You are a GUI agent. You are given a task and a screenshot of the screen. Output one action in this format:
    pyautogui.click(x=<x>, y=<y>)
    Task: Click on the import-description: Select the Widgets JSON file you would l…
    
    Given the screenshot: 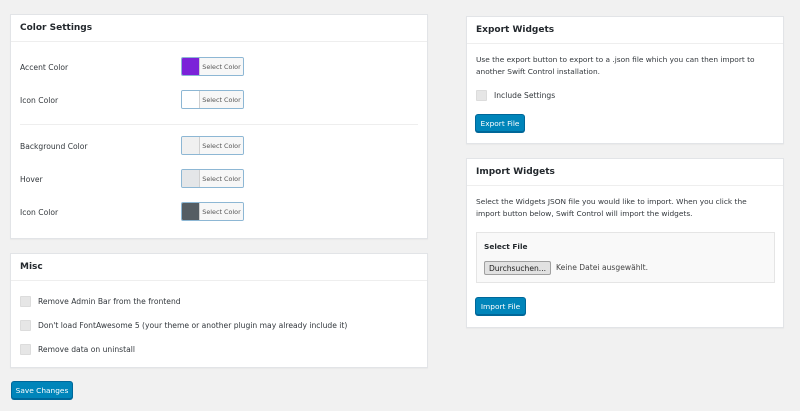 What is the action you would take?
    pyautogui.click(x=611, y=207)
    